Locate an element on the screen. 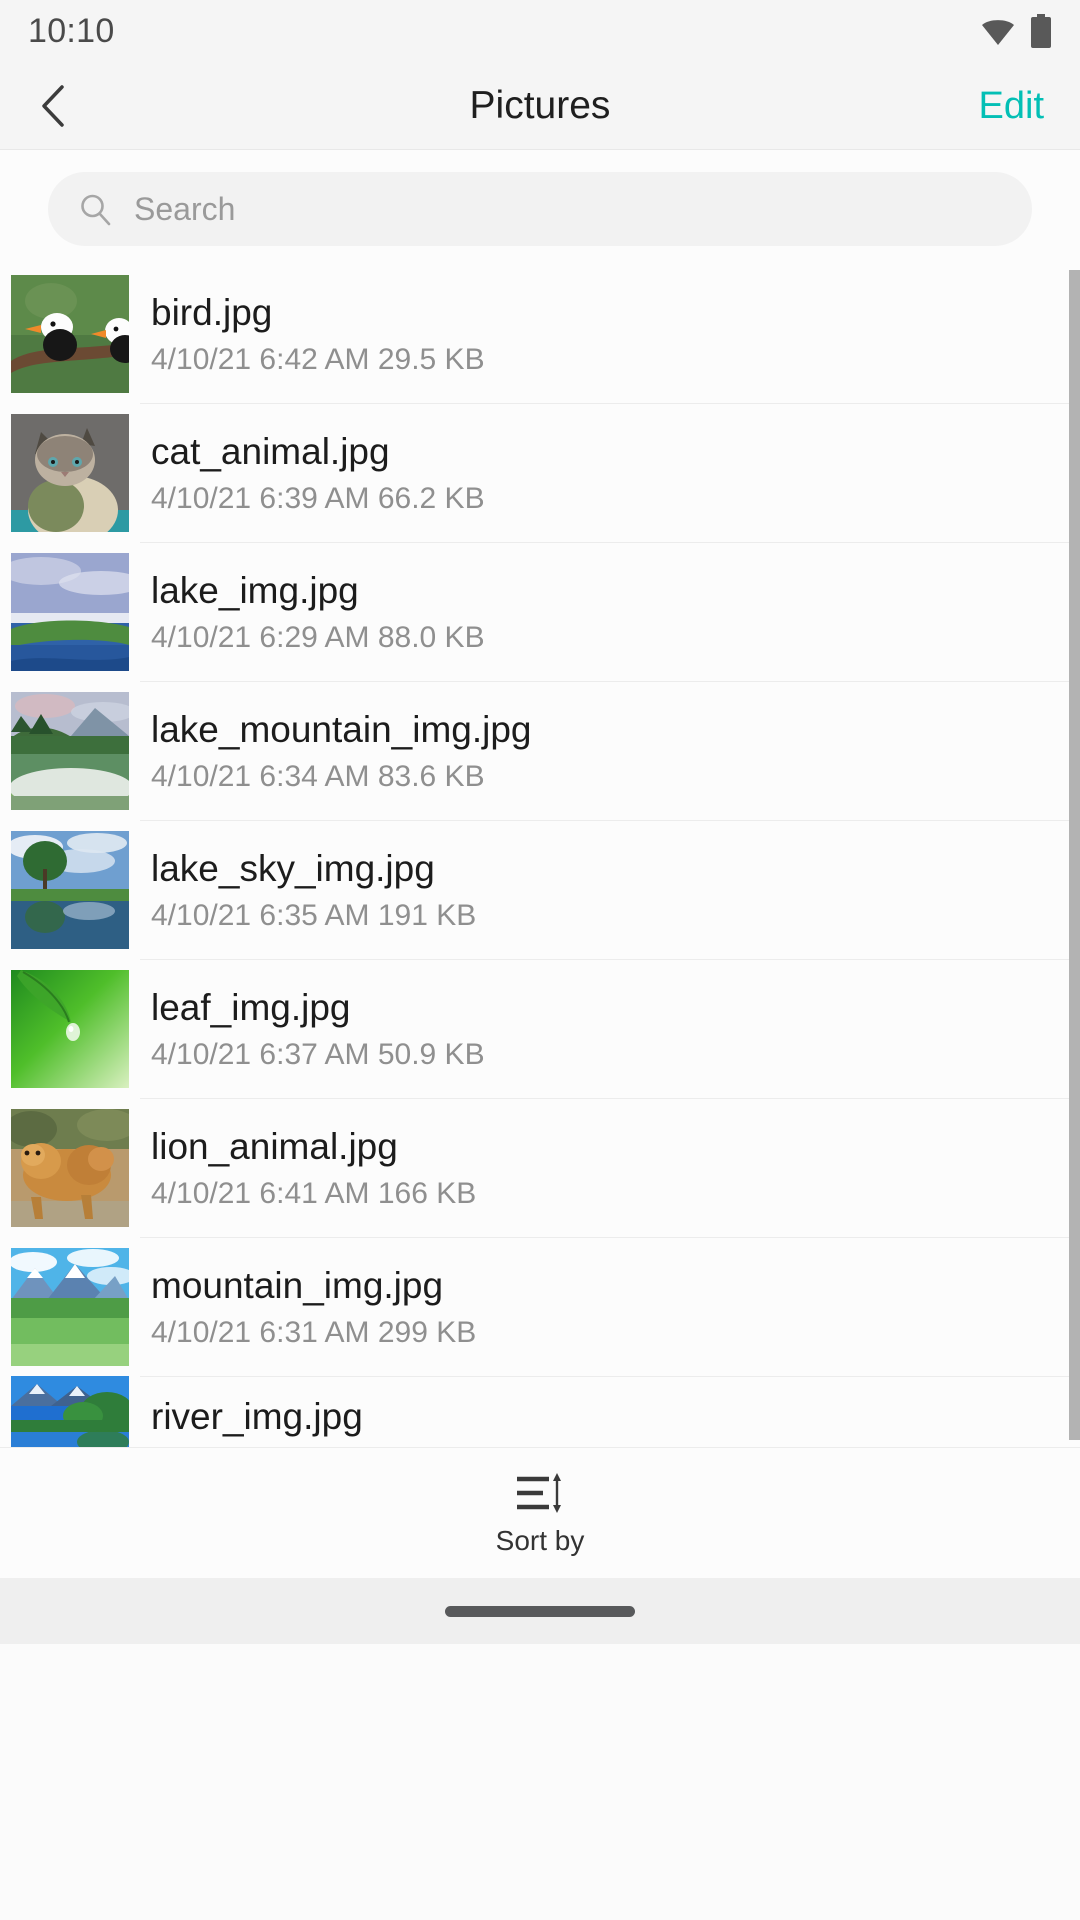 The height and width of the screenshot is (1920, 1080). file-name: leaf_img.jpg is located at coordinates (251, 1008).